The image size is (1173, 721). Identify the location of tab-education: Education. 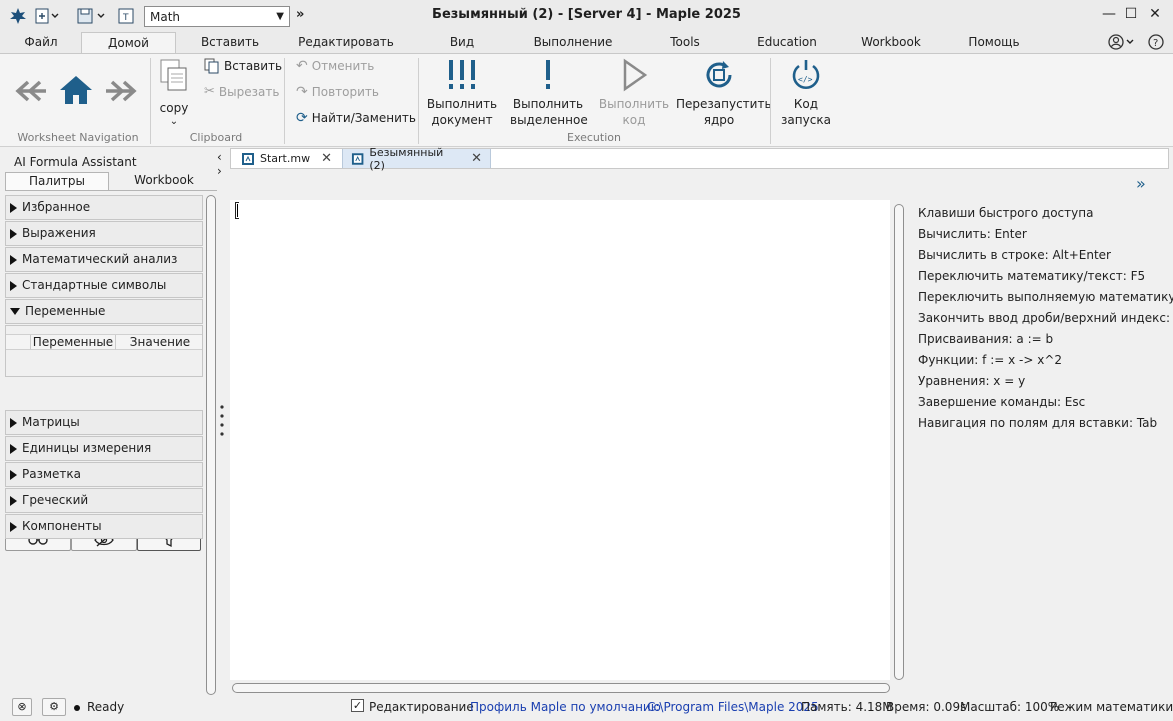
(787, 42).